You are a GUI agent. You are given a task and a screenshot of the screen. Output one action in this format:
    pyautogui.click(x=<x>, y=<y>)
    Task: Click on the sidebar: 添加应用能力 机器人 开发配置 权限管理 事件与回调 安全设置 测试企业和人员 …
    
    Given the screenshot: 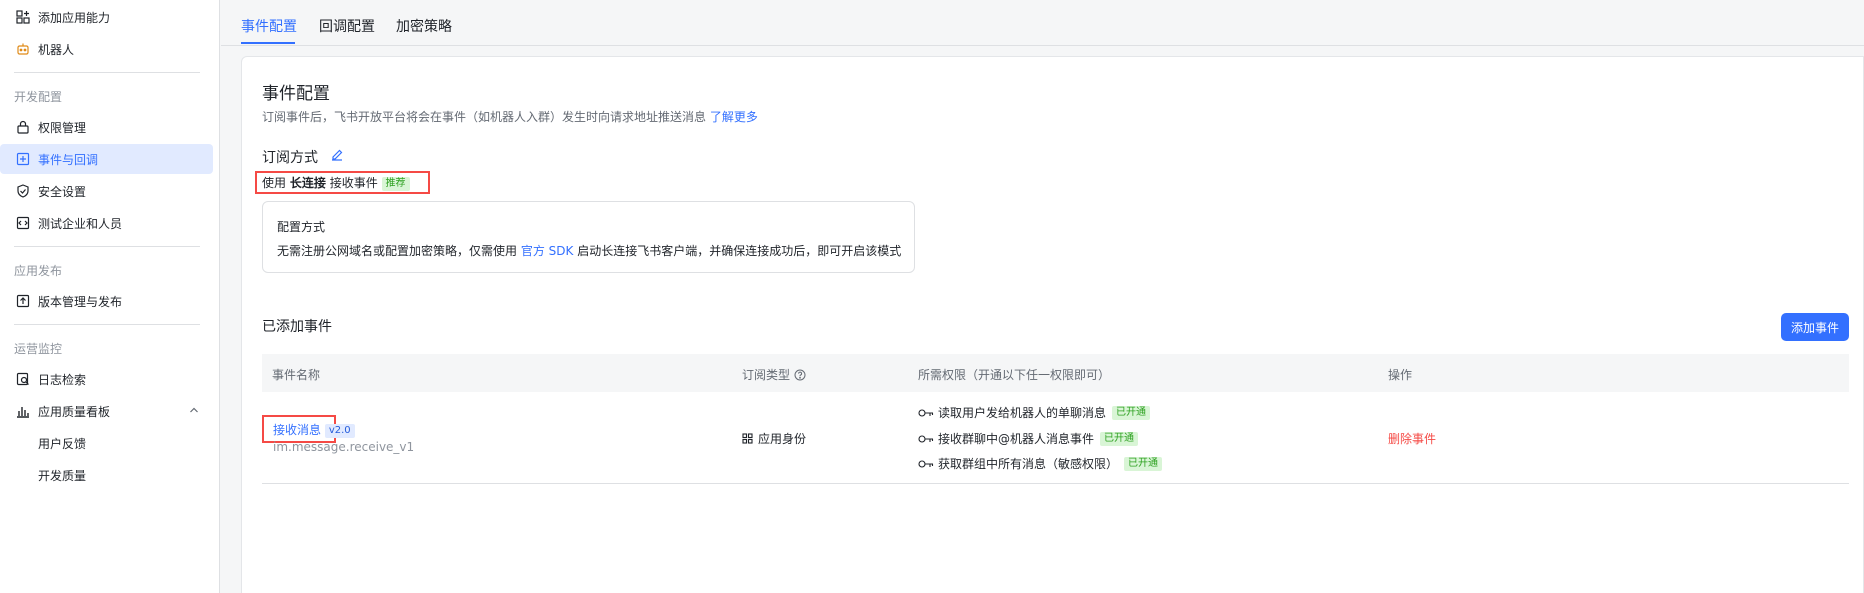 What is the action you would take?
    pyautogui.click(x=110, y=296)
    